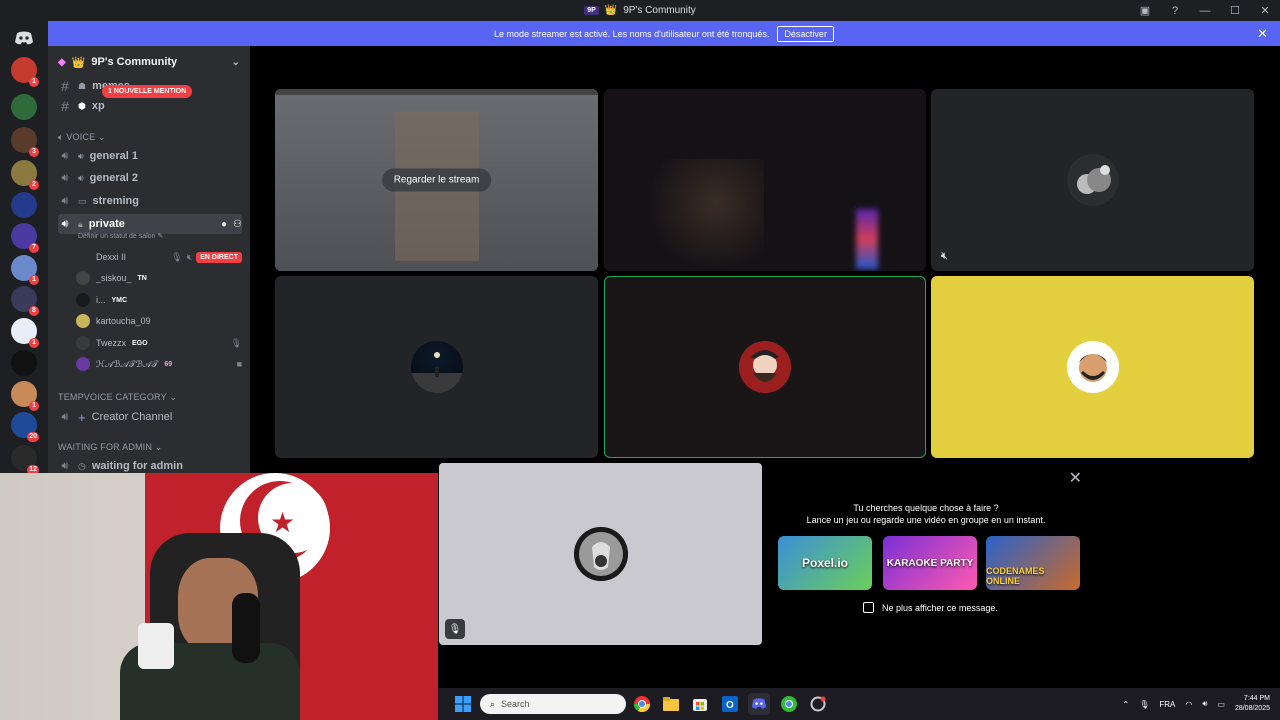 Image resolution: width=1280 pixels, height=720 pixels. I want to click on close-window-button: ✕, so click(1265, 10).